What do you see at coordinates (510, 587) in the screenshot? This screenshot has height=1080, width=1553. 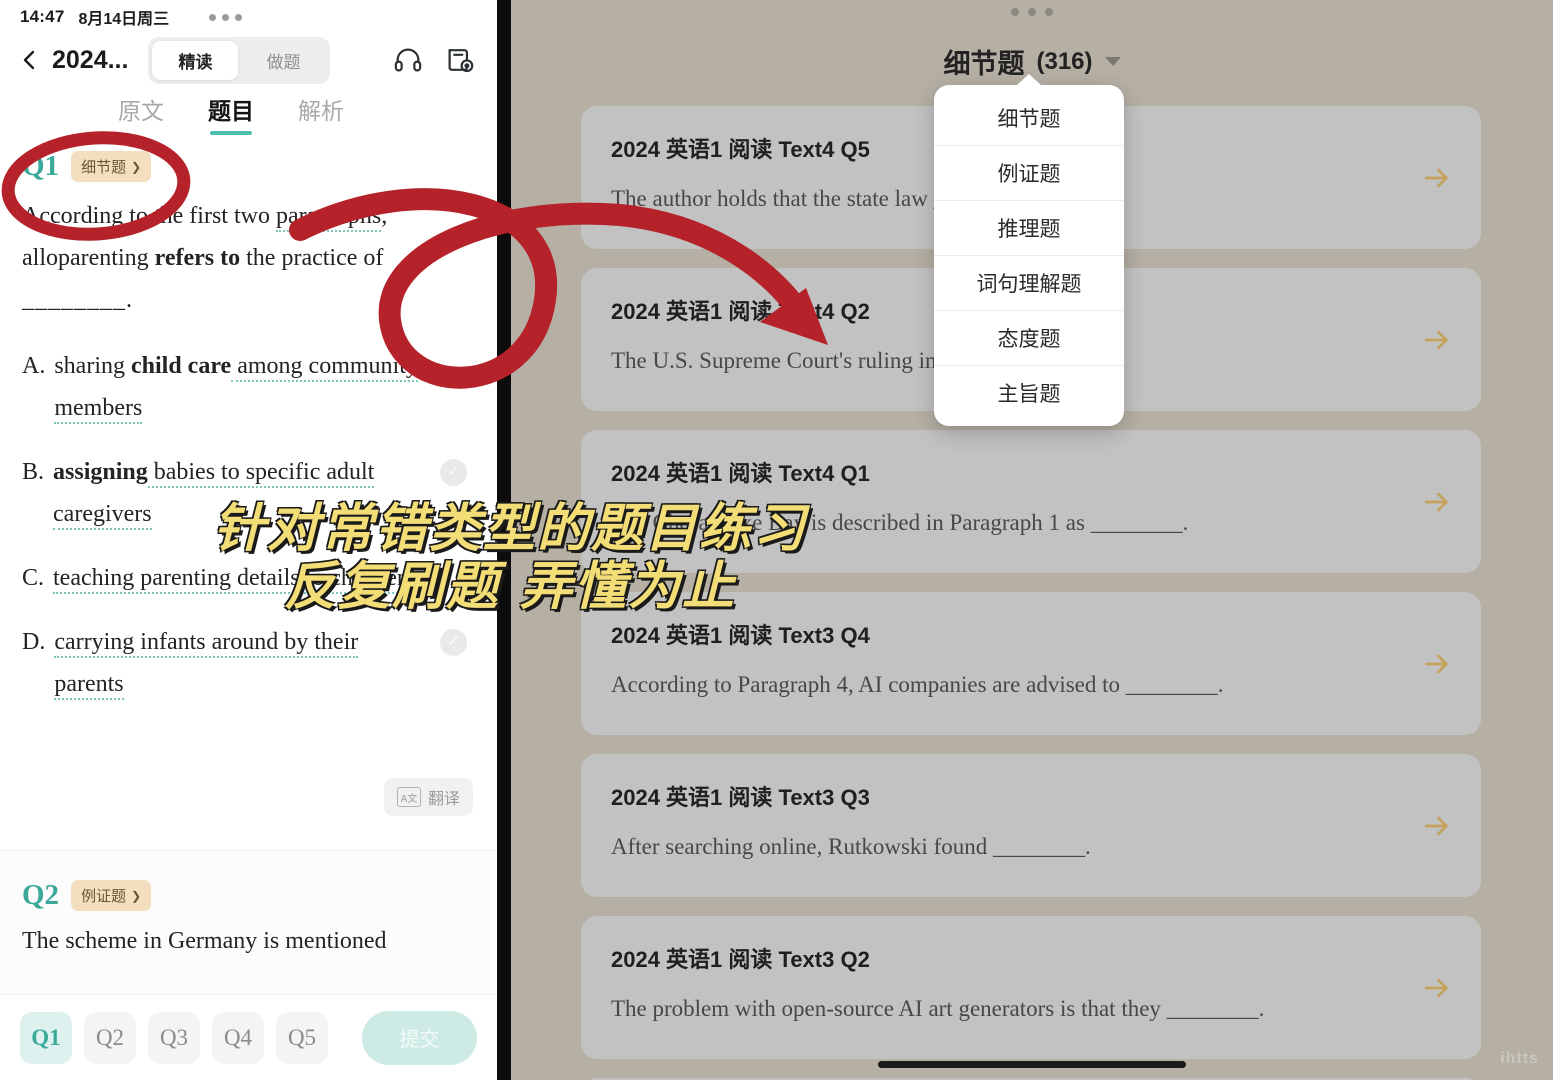 I see `caption-line-2: 反复刷题 弄懂为止` at bounding box center [510, 587].